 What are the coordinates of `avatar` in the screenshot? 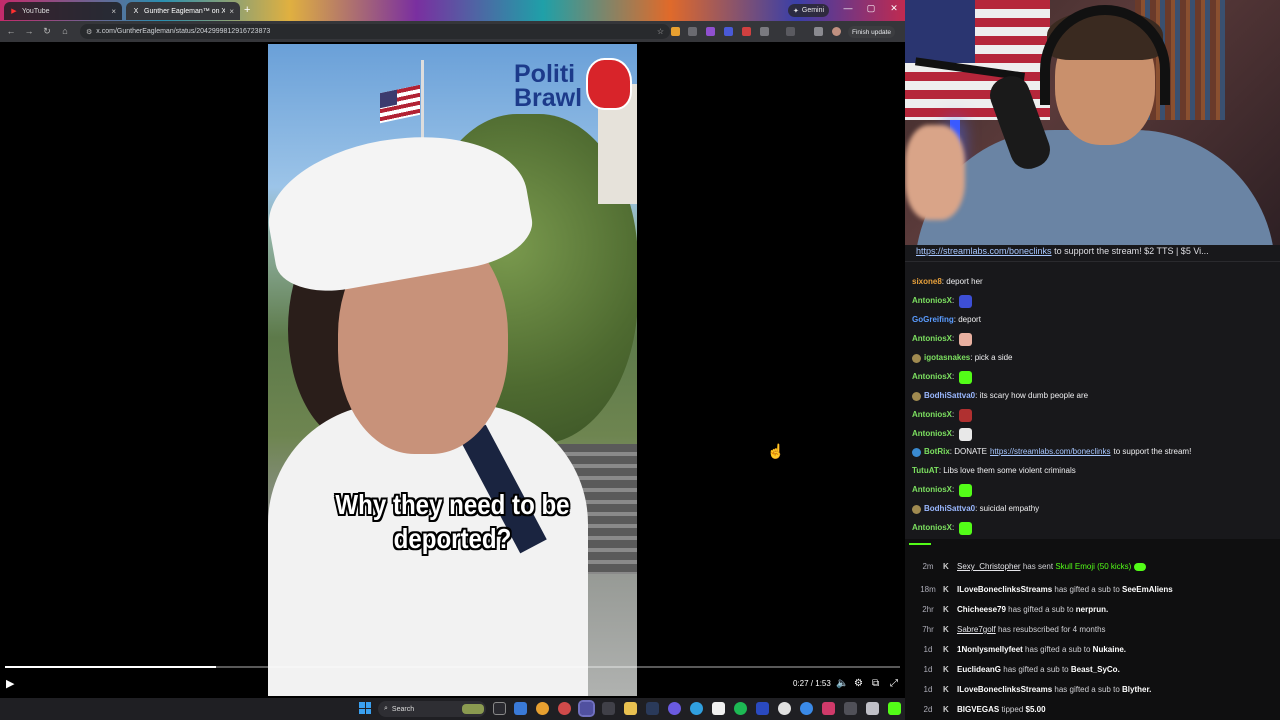 It's located at (836, 31).